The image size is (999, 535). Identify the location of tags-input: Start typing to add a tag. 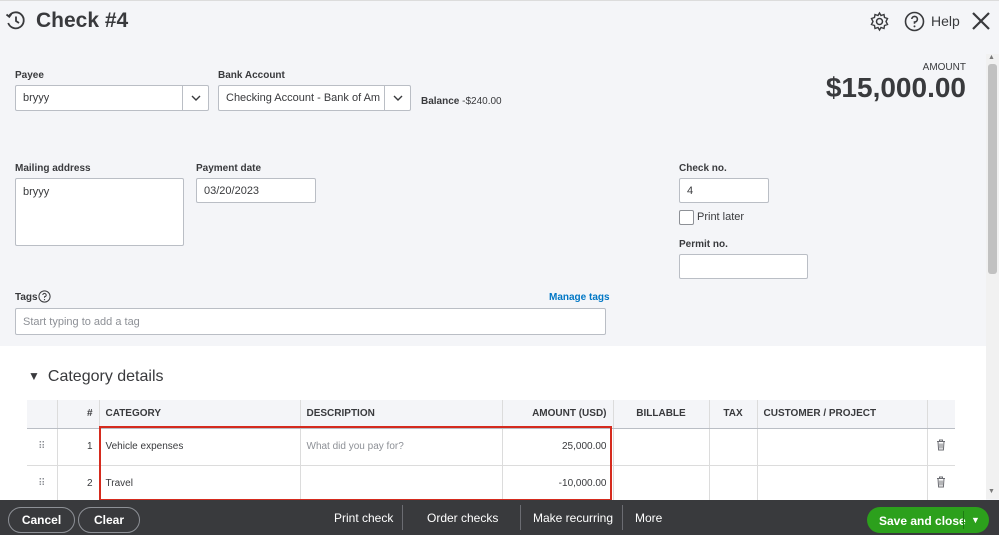
(310, 321).